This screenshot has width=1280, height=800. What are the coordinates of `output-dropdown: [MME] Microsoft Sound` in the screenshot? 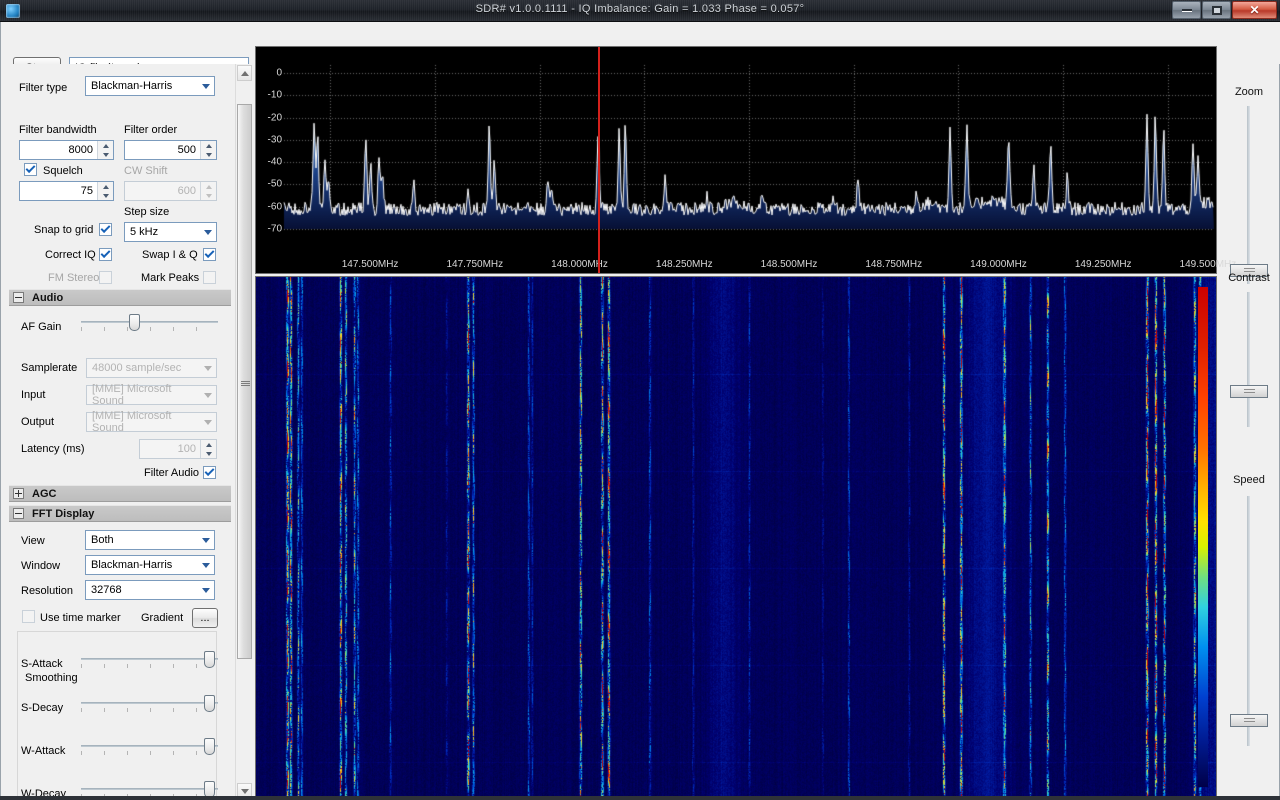 It's located at (151, 422).